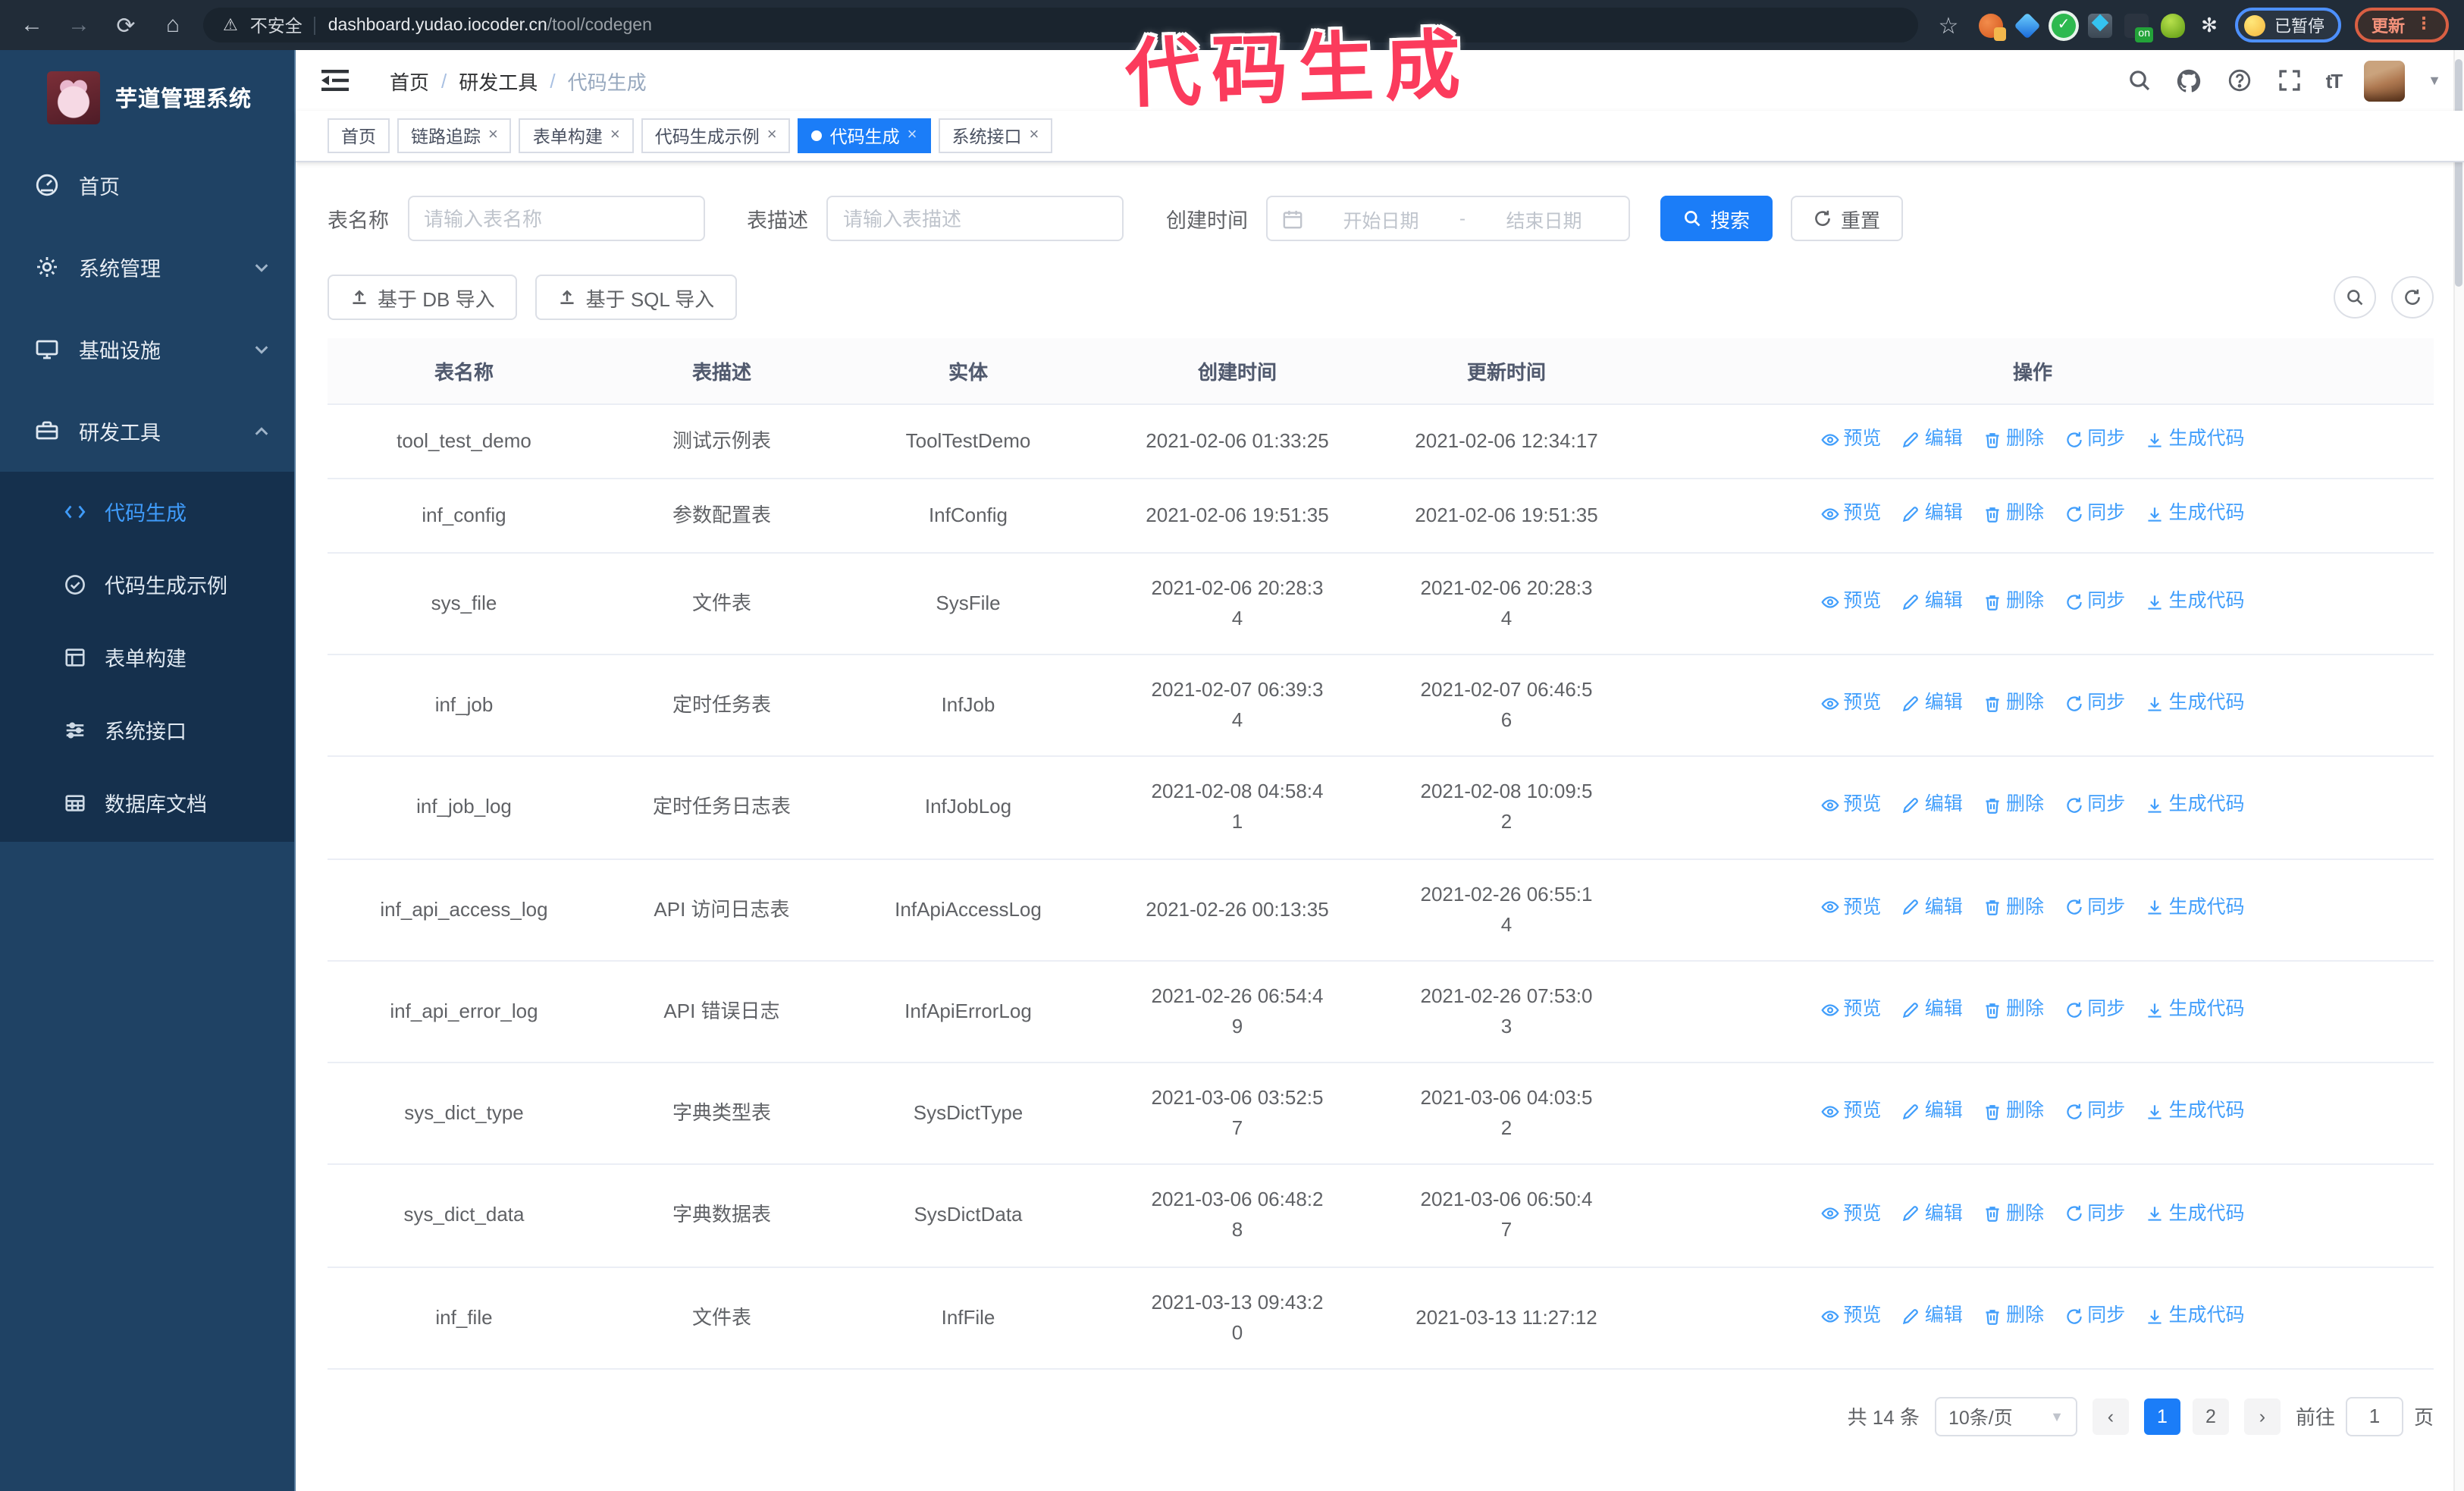 The width and height of the screenshot is (2464, 1491). Describe the element at coordinates (147, 349) in the screenshot. I see `sidebar-item-infra: 基础设施` at that location.